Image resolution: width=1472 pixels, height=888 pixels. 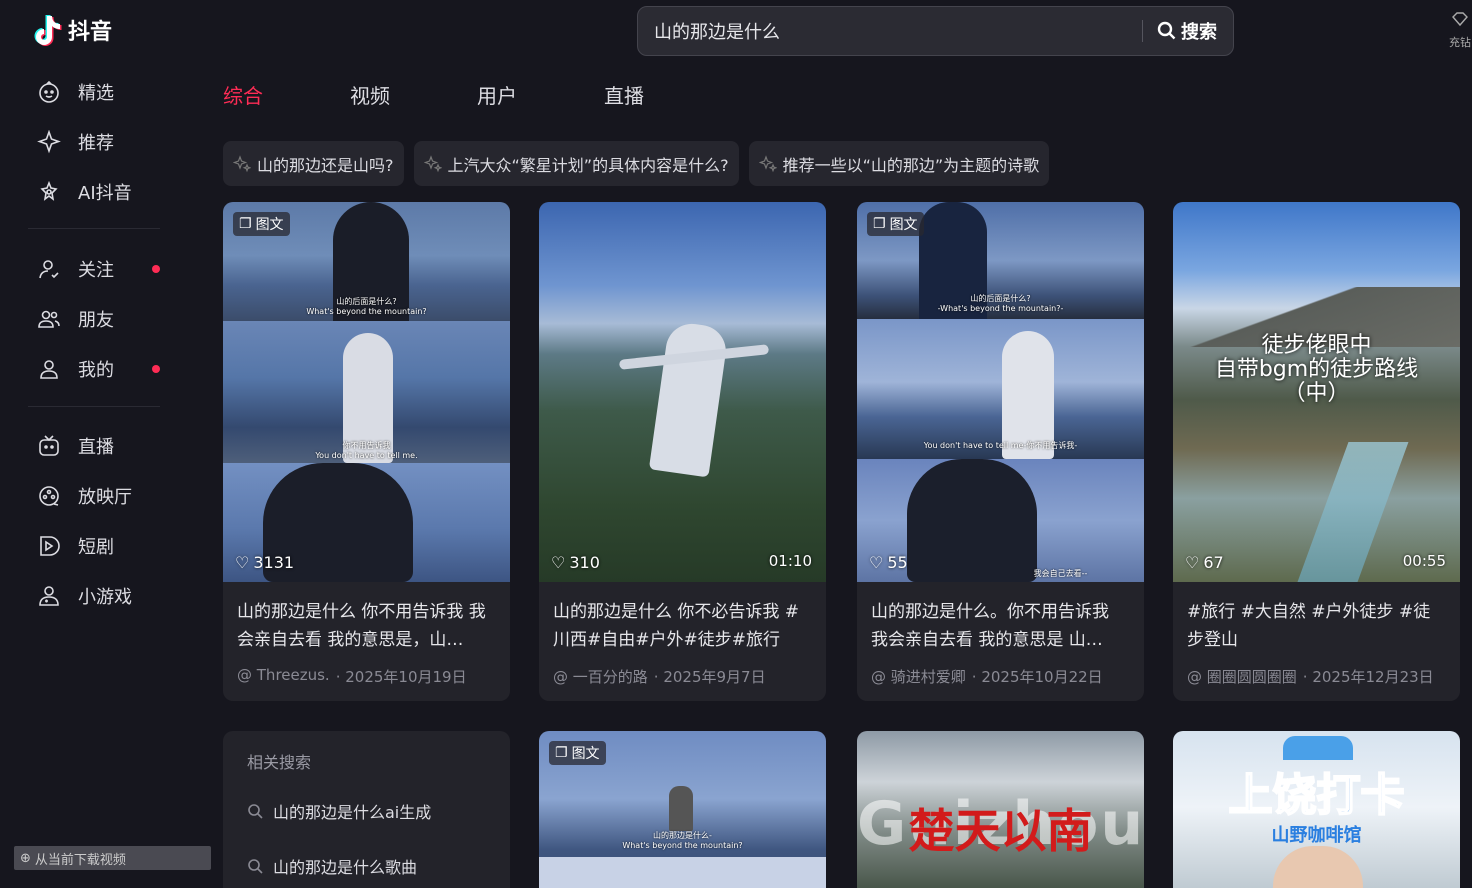 I want to click on search-input, so click(x=890, y=31).